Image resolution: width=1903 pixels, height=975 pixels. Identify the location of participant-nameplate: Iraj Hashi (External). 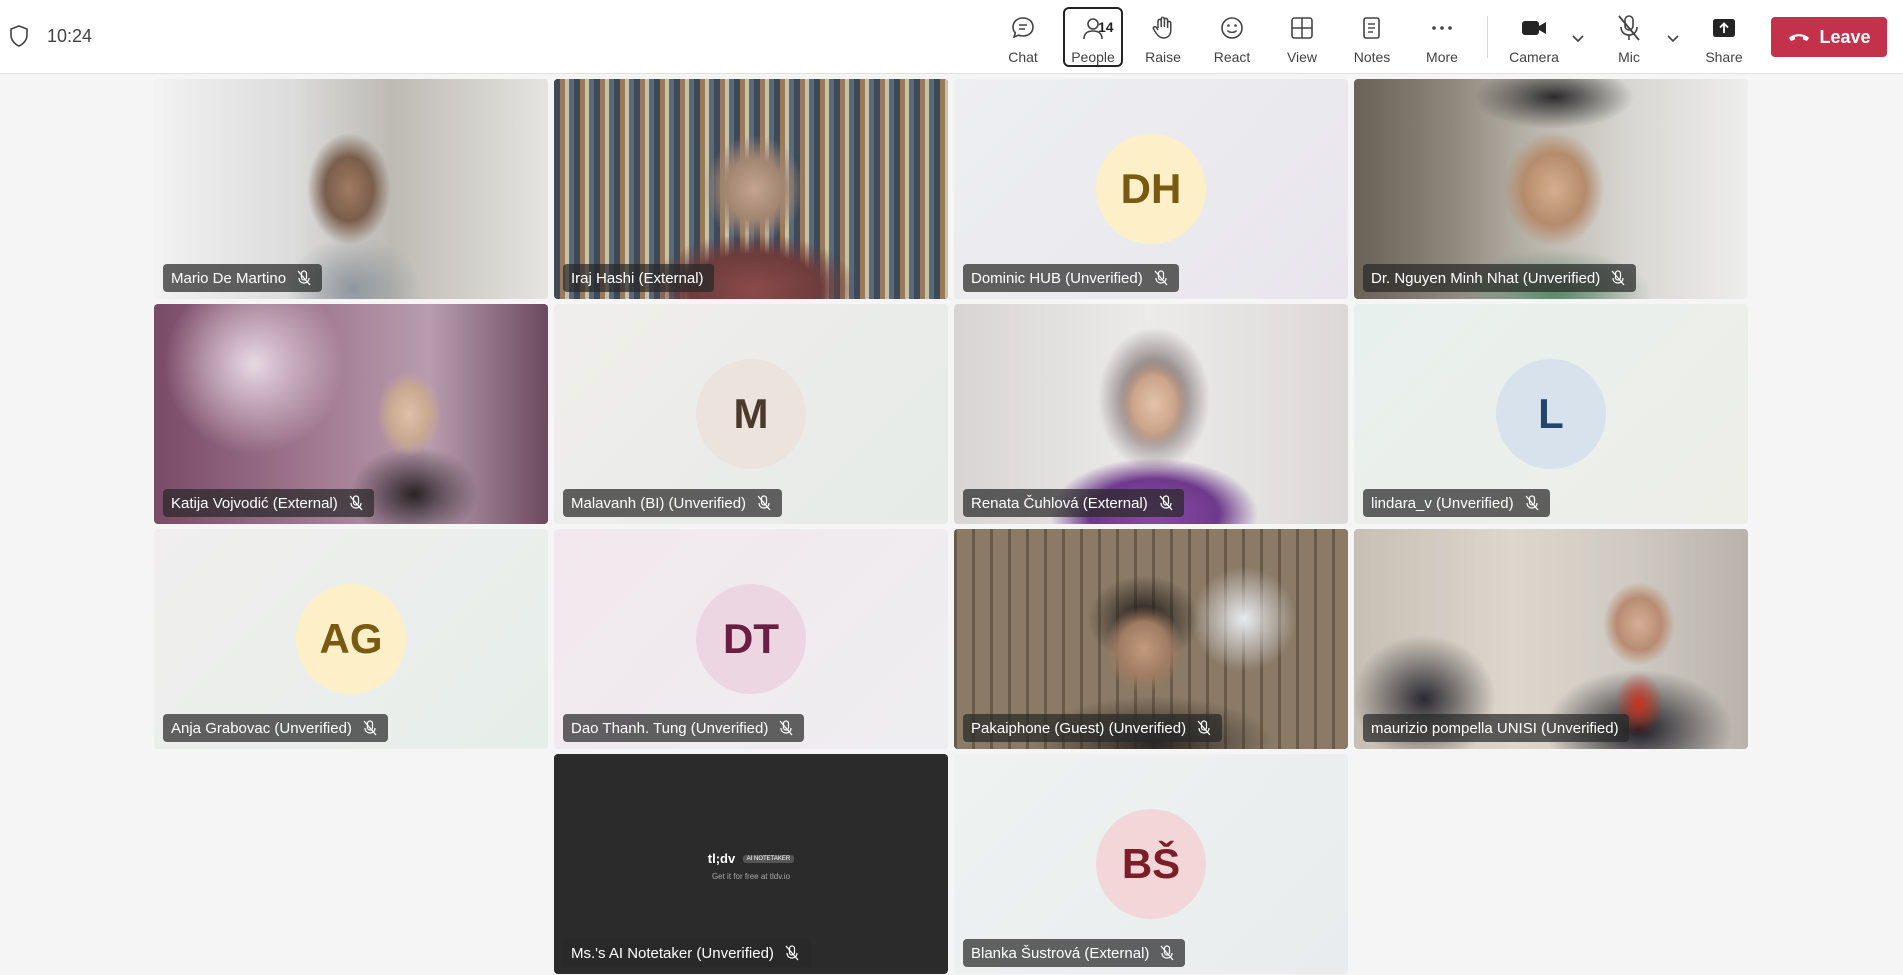
(638, 278).